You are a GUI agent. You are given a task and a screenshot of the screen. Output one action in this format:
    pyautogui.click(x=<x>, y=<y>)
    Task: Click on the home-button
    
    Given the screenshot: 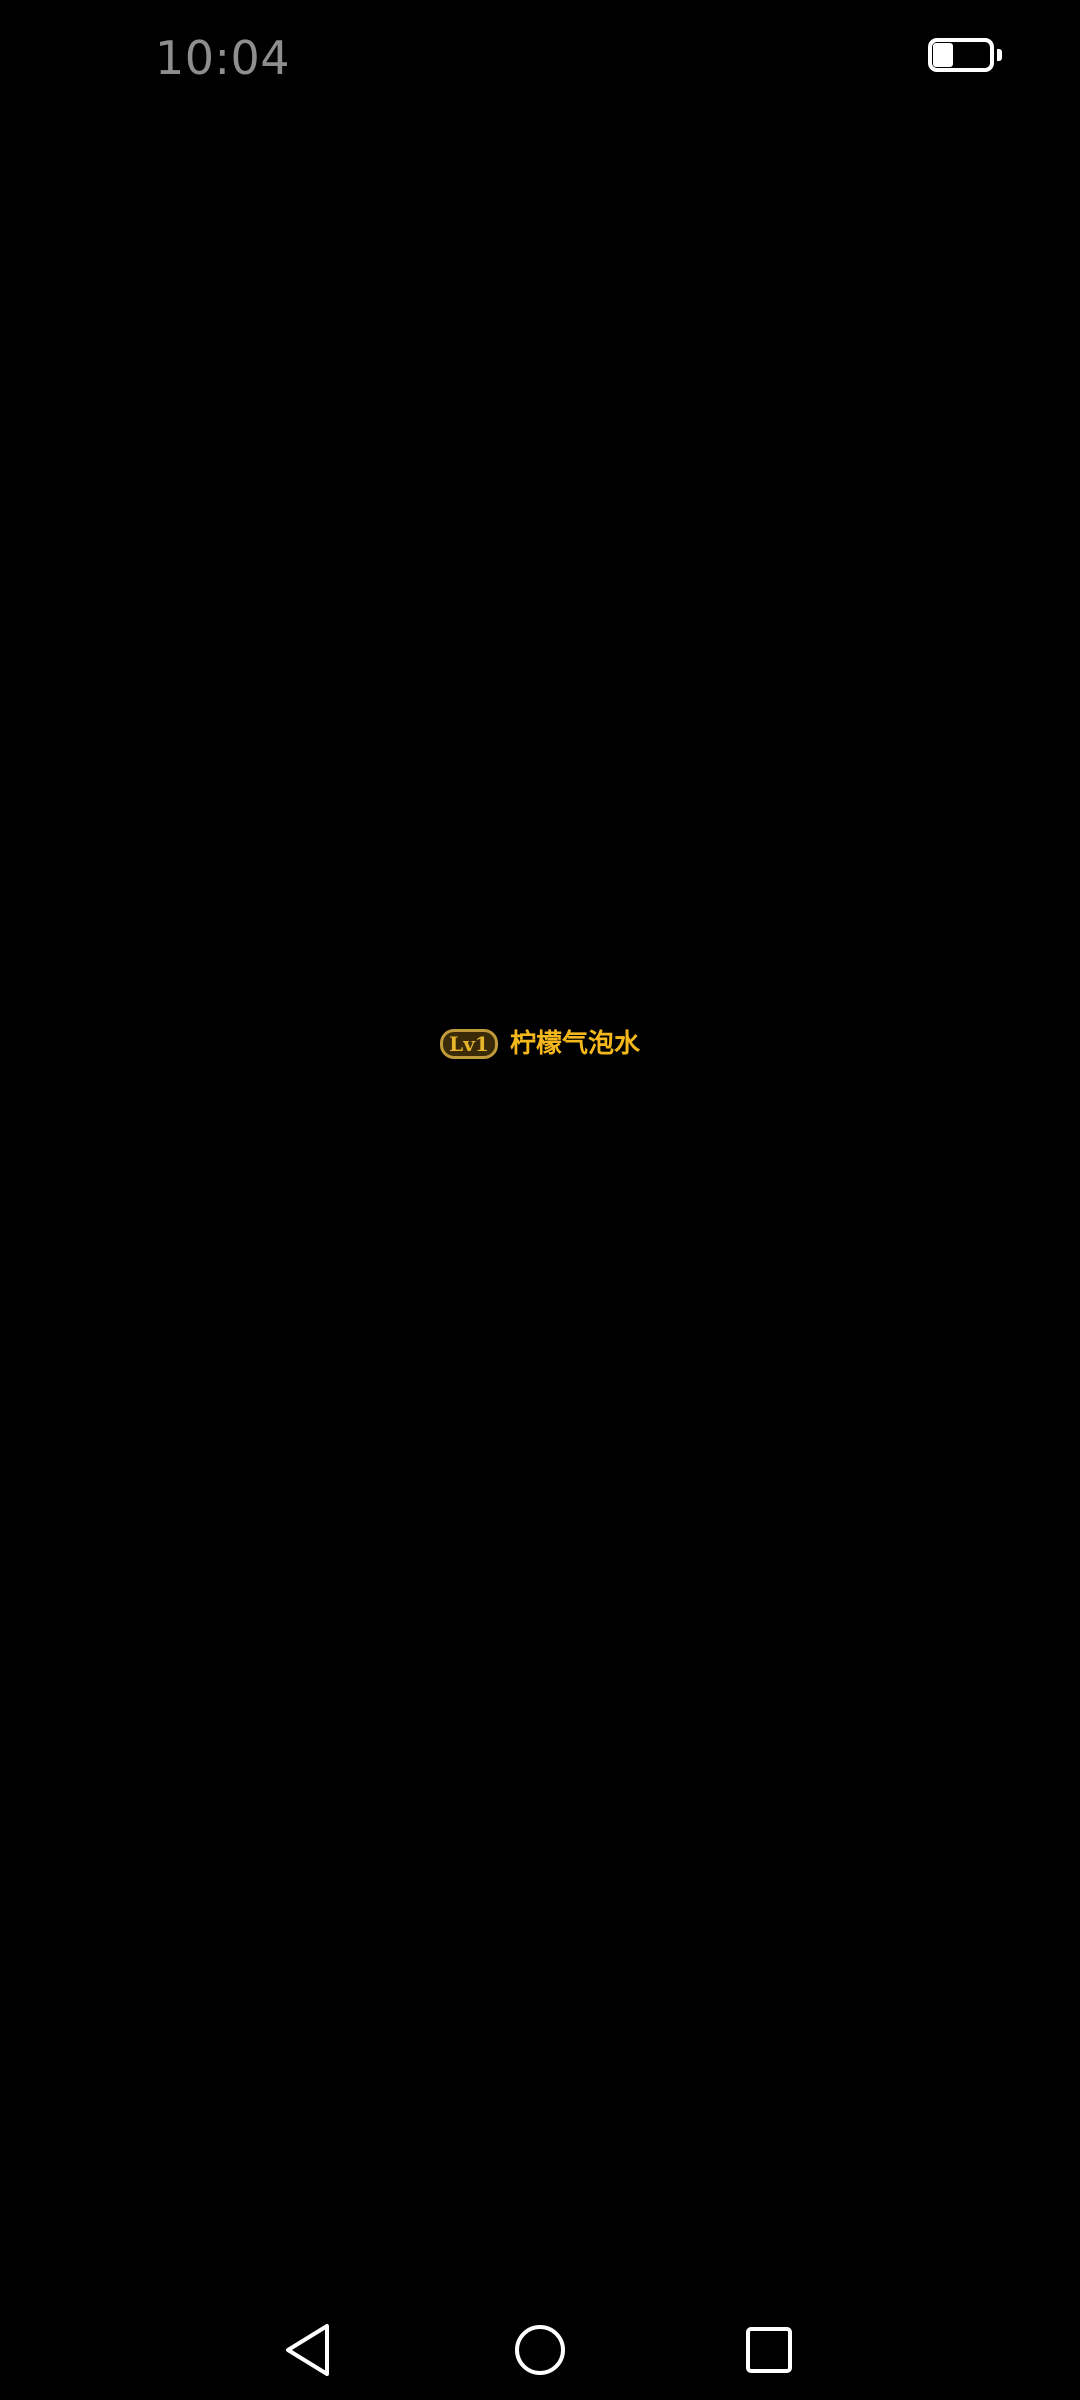 What is the action you would take?
    pyautogui.click(x=540, y=2350)
    